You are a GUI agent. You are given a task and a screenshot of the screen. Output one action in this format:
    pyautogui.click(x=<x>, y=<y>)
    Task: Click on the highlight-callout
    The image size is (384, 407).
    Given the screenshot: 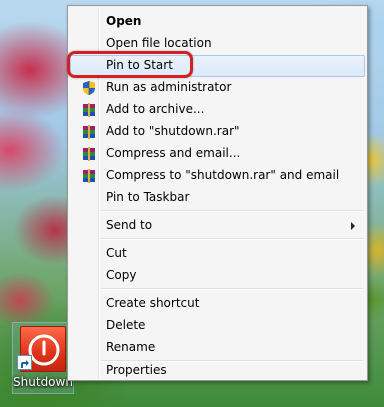 What is the action you would take?
    pyautogui.click(x=130, y=64)
    